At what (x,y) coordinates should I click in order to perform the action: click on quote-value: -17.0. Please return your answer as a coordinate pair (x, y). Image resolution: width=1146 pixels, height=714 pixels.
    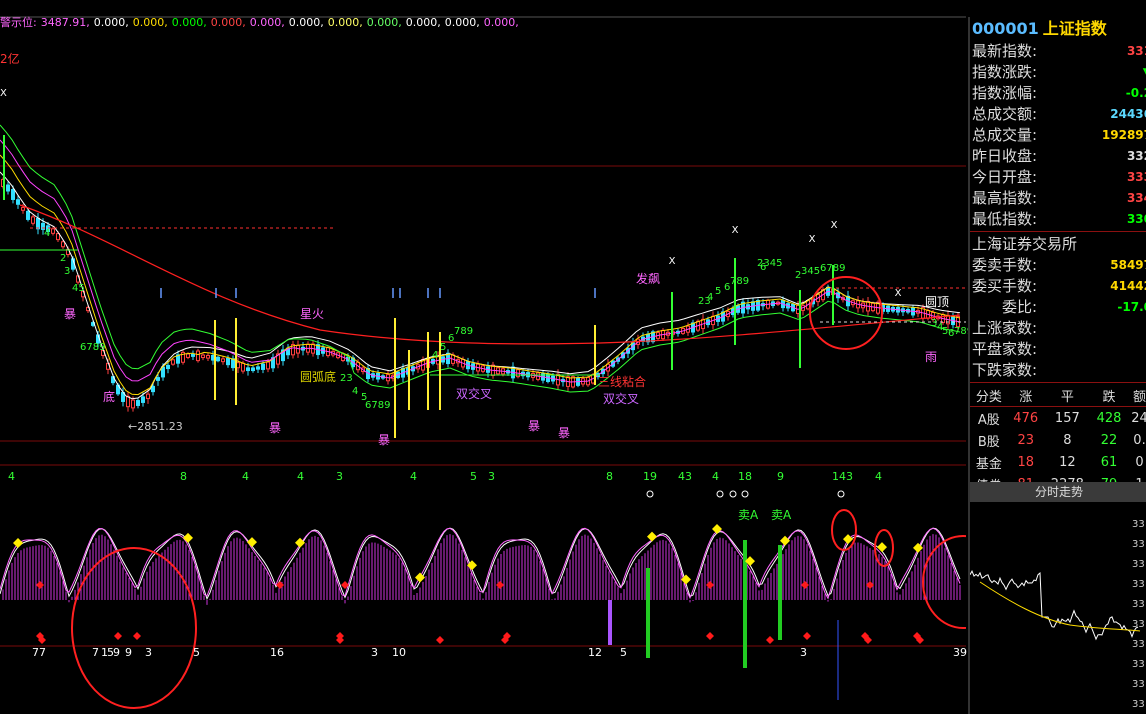
    Looking at the image, I should click on (1131, 307).